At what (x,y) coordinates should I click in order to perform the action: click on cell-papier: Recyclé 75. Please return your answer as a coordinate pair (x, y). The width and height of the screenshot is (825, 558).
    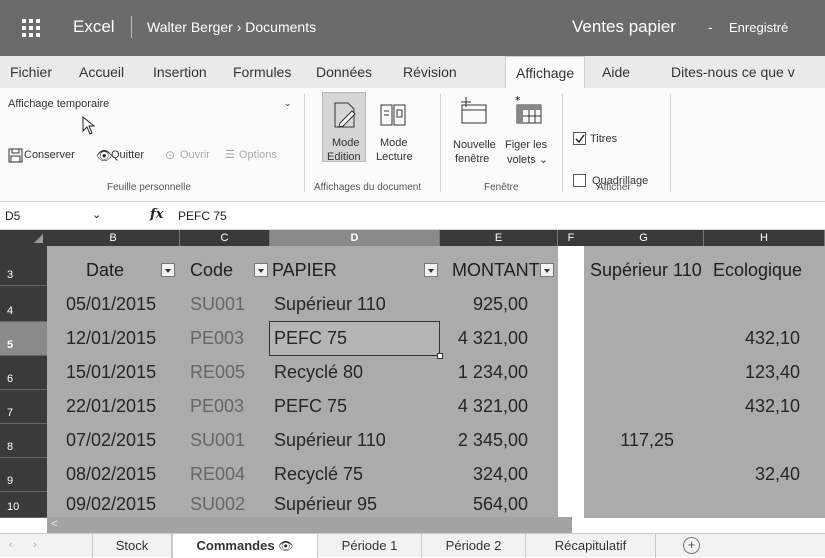
    Looking at the image, I should click on (318, 474).